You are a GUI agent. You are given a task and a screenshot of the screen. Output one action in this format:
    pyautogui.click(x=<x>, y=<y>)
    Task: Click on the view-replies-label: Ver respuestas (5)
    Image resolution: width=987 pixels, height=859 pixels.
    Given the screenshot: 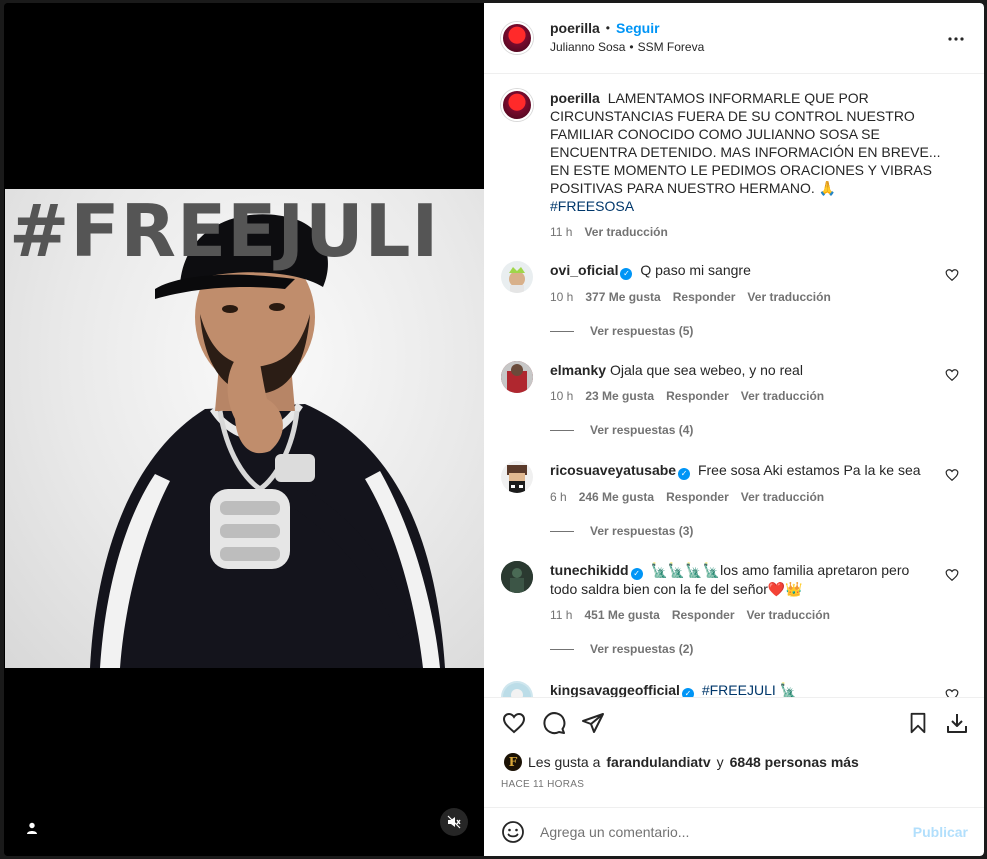 What is the action you would take?
    pyautogui.click(x=641, y=331)
    